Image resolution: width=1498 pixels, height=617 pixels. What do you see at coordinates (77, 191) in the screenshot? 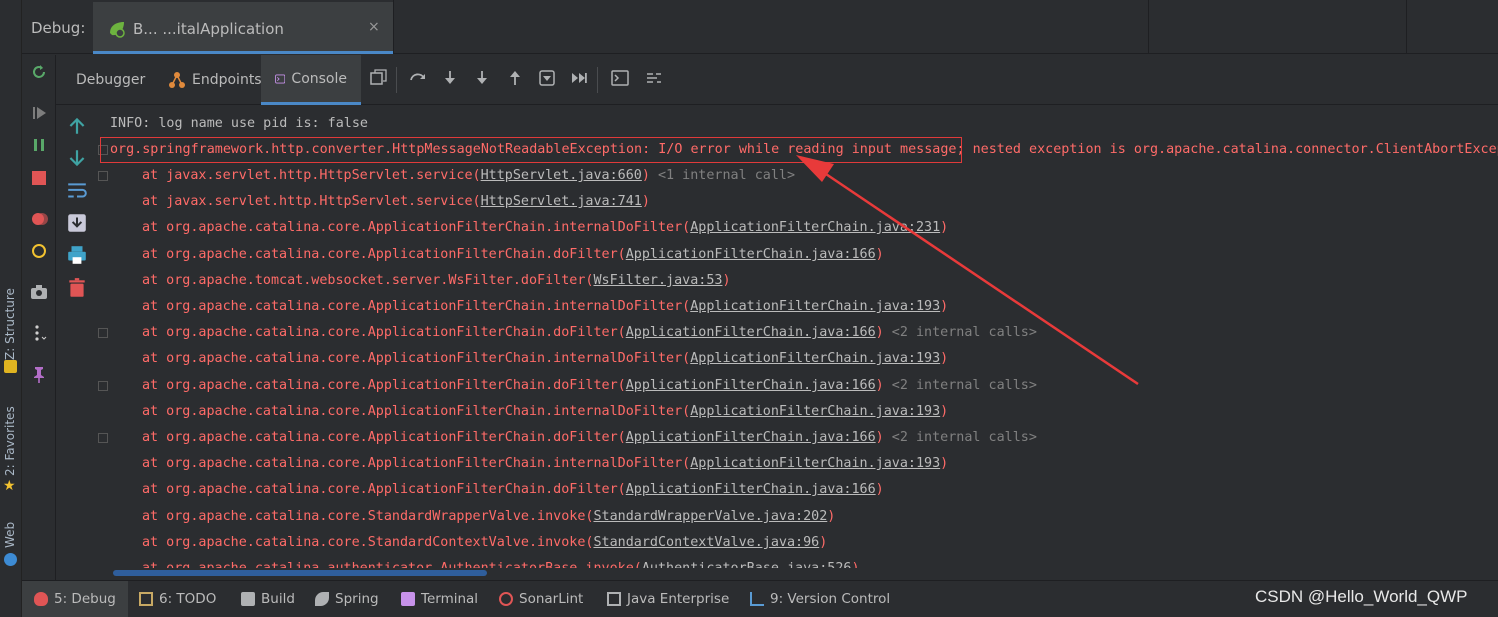
I see `soft-wrap-icon` at bounding box center [77, 191].